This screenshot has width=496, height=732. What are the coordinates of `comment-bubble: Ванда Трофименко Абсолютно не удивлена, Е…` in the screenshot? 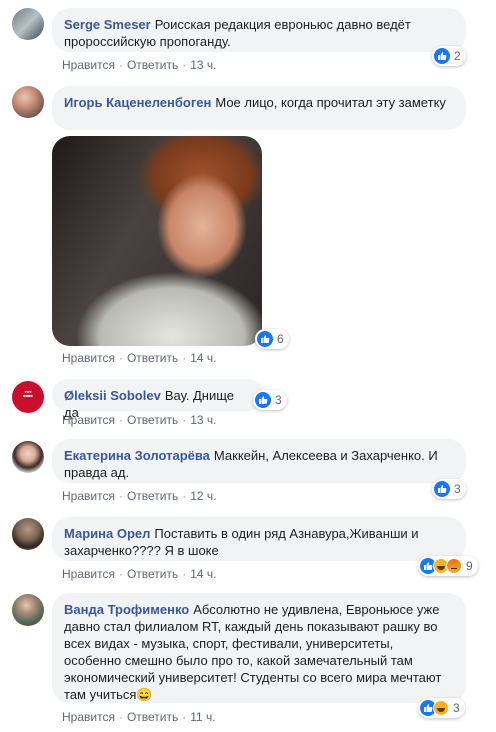 It's located at (259, 648).